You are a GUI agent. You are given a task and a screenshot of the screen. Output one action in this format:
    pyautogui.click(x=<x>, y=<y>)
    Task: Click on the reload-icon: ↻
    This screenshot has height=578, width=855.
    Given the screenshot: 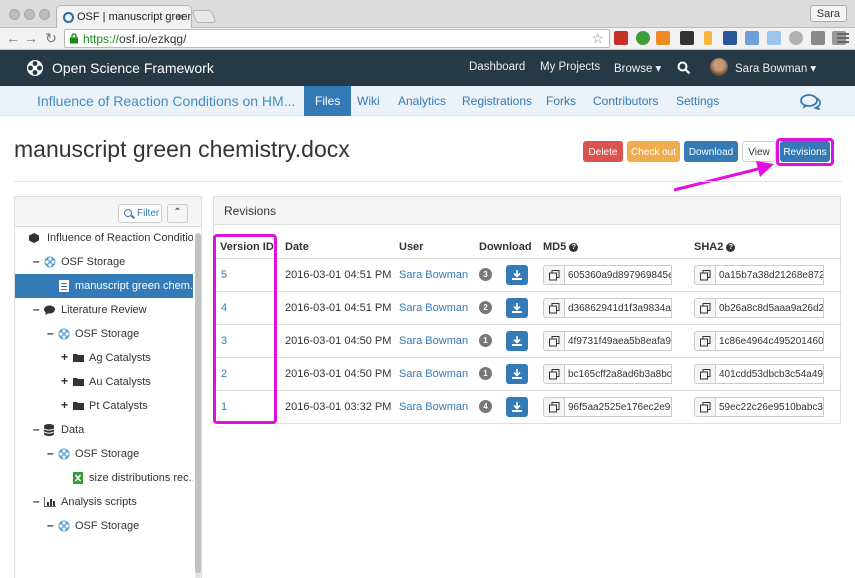 What is the action you would take?
    pyautogui.click(x=51, y=38)
    